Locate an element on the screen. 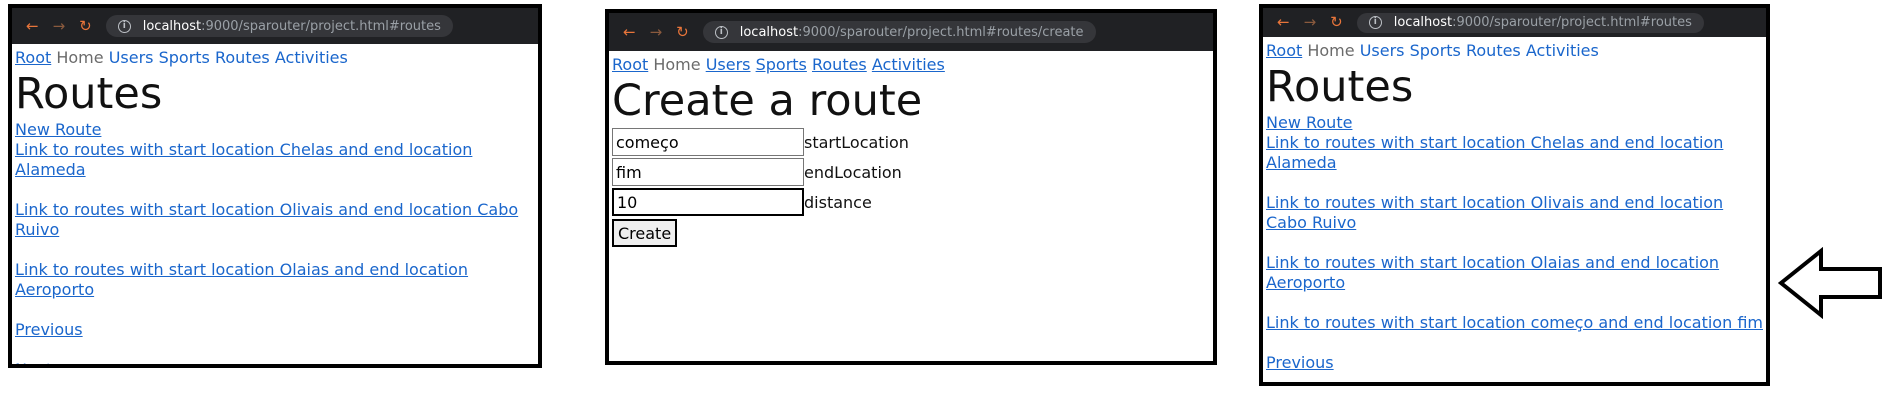  end-location-label: endLocation is located at coordinates (853, 172).